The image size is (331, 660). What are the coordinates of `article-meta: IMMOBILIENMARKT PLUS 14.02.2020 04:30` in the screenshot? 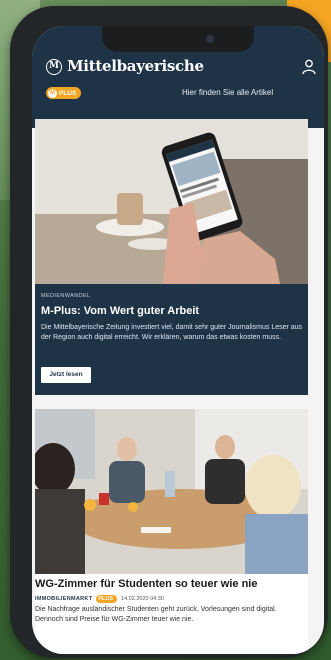 It's located at (99, 599).